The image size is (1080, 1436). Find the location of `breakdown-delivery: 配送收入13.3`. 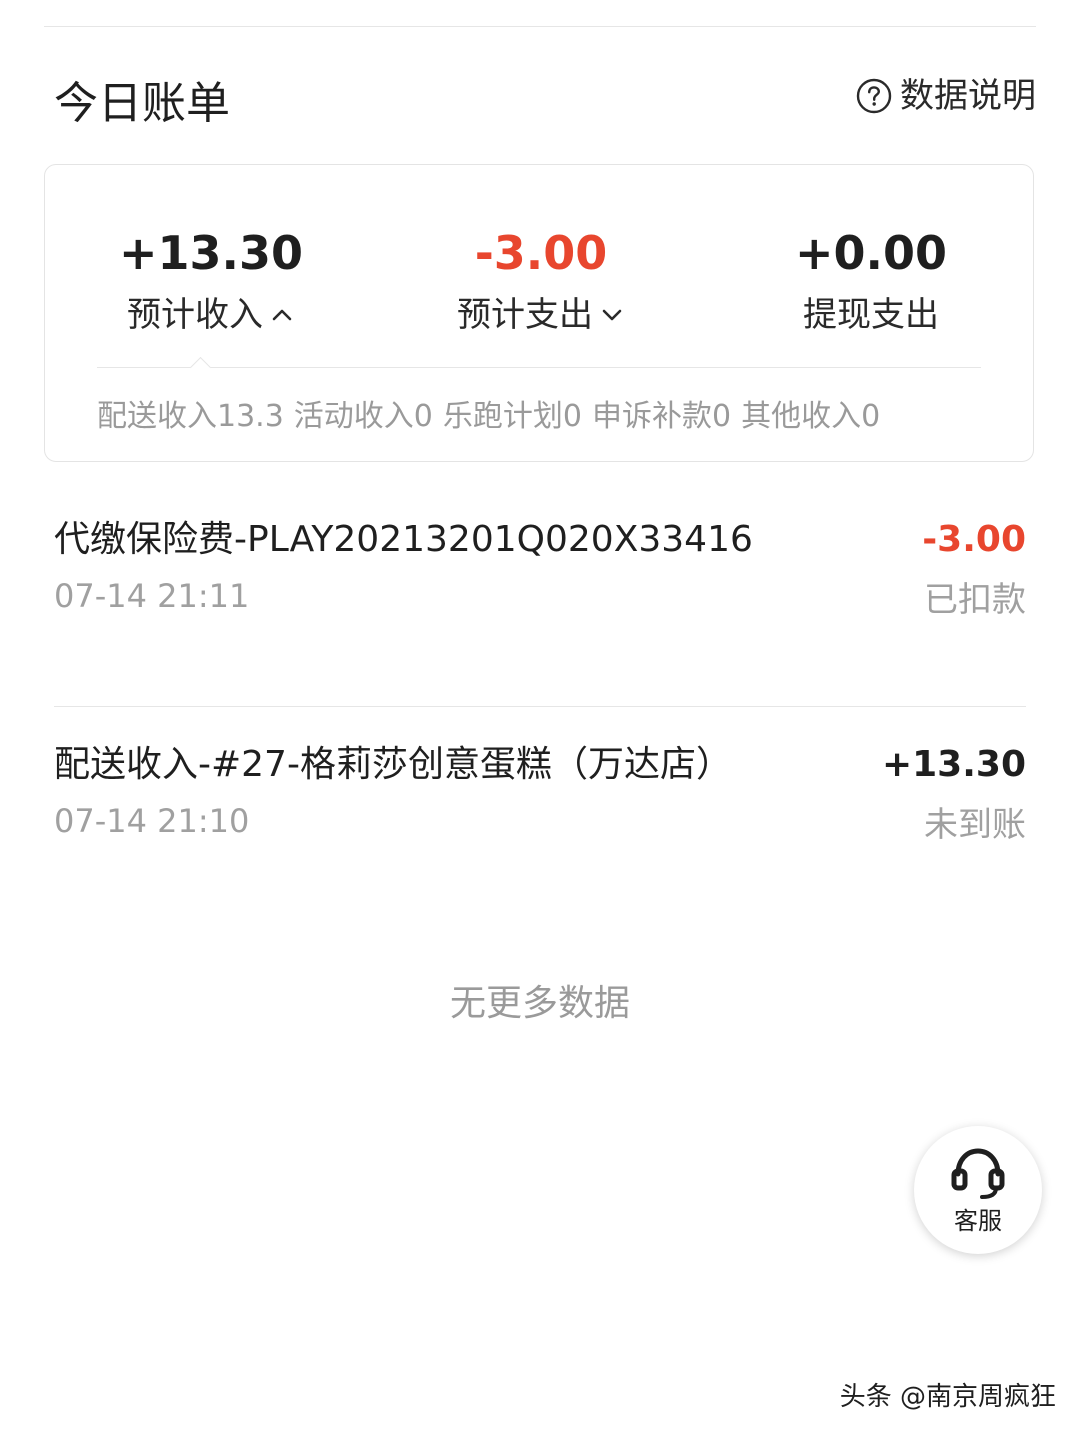

breakdown-delivery: 配送收入13.3 is located at coordinates (190, 416).